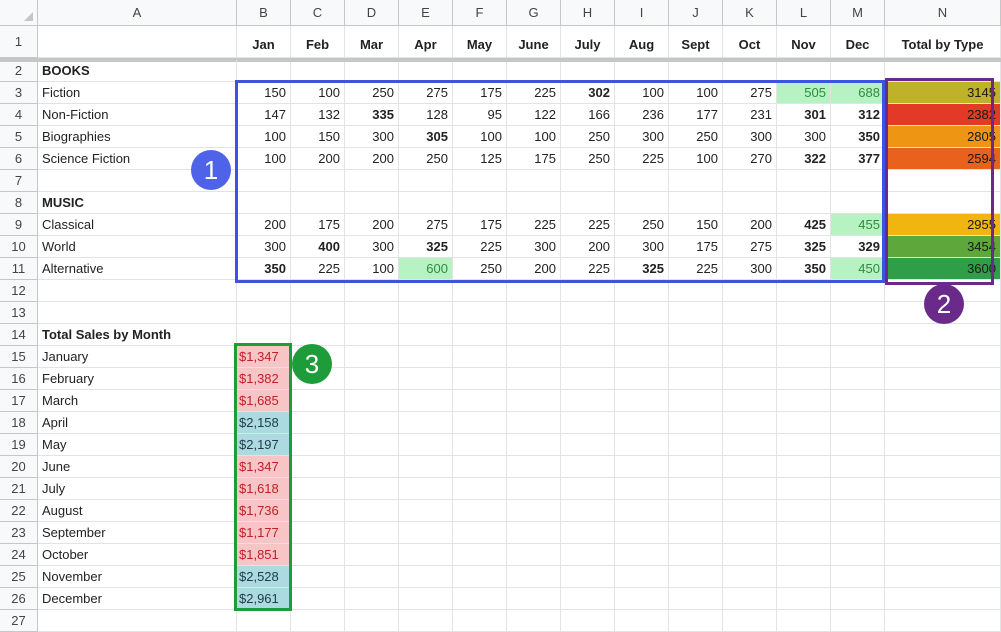  What do you see at coordinates (588, 269) in the screenshot?
I see `value-cell: 225` at bounding box center [588, 269].